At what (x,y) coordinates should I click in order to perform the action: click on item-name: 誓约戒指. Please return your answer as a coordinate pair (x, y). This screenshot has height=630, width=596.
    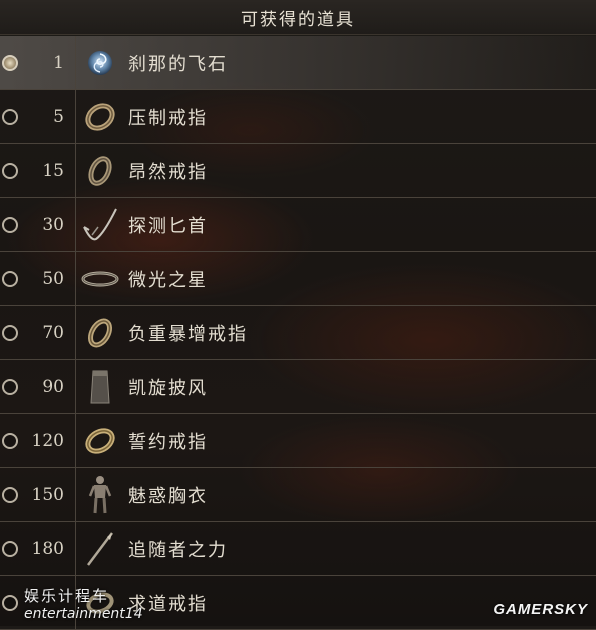
    Looking at the image, I should click on (168, 442).